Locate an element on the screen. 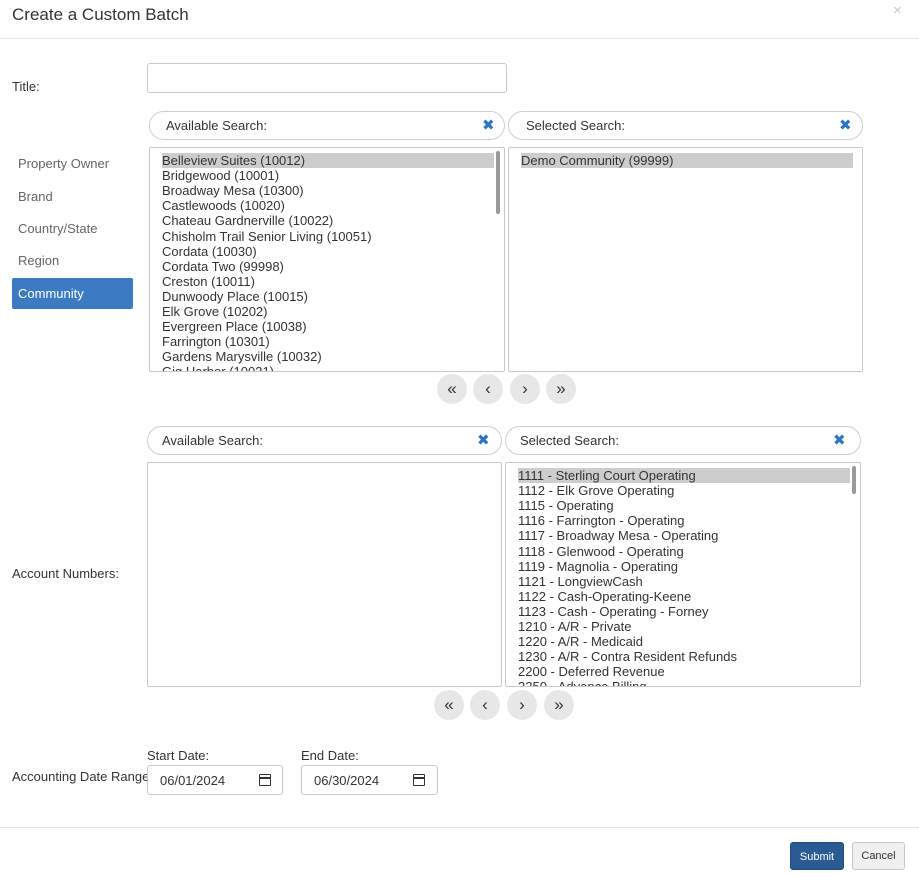 This screenshot has width=919, height=877. list-item: Gig Harbor (10031) is located at coordinates (218, 367).